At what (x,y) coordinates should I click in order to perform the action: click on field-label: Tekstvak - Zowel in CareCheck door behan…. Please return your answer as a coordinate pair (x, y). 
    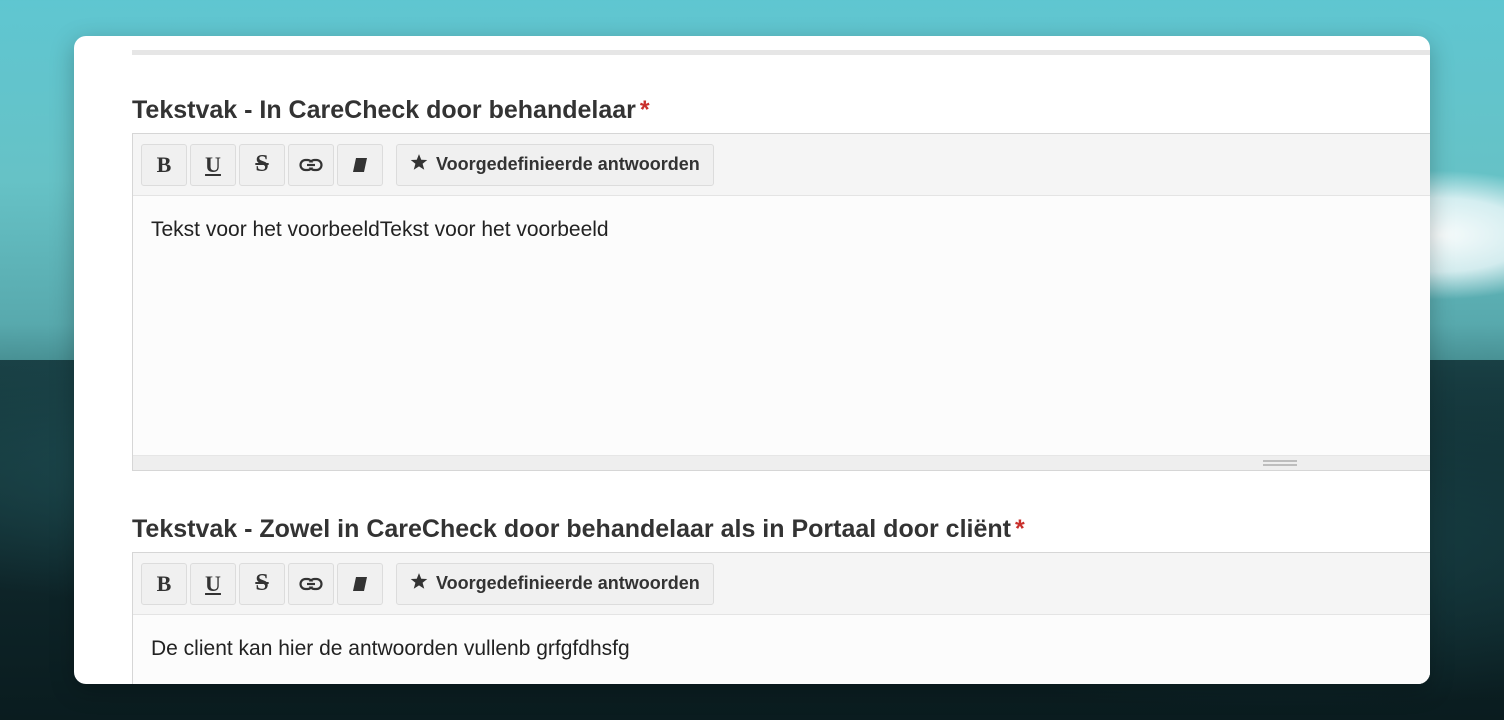
    Looking at the image, I should click on (781, 529).